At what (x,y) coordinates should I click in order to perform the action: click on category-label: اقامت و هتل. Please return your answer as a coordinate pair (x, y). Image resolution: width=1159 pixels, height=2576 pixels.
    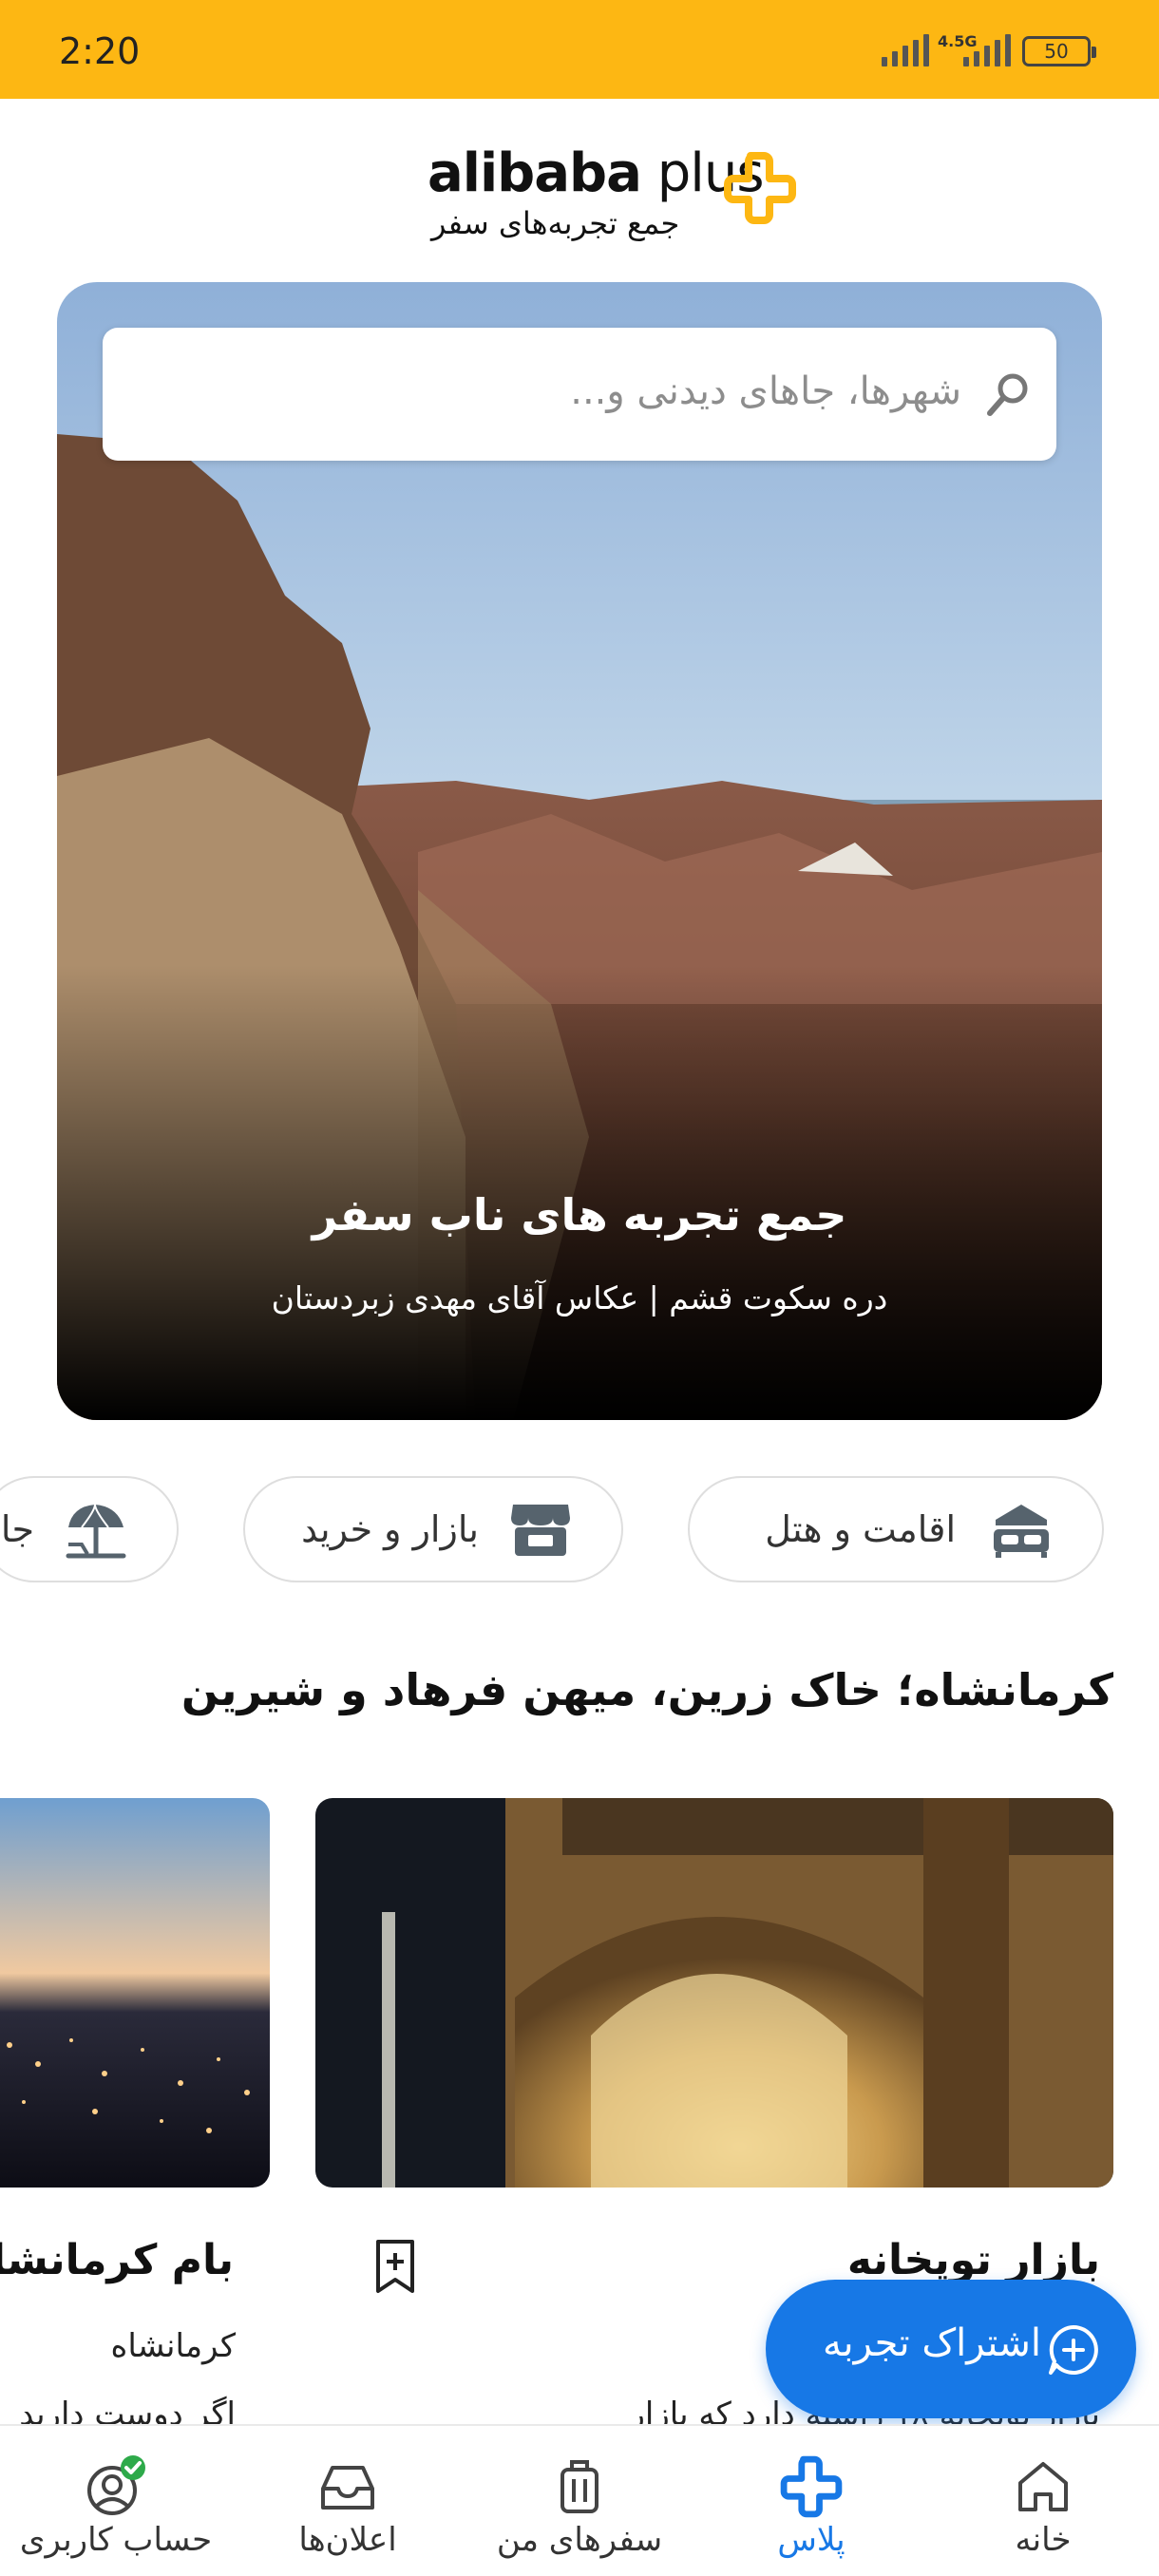
    Looking at the image, I should click on (860, 1529).